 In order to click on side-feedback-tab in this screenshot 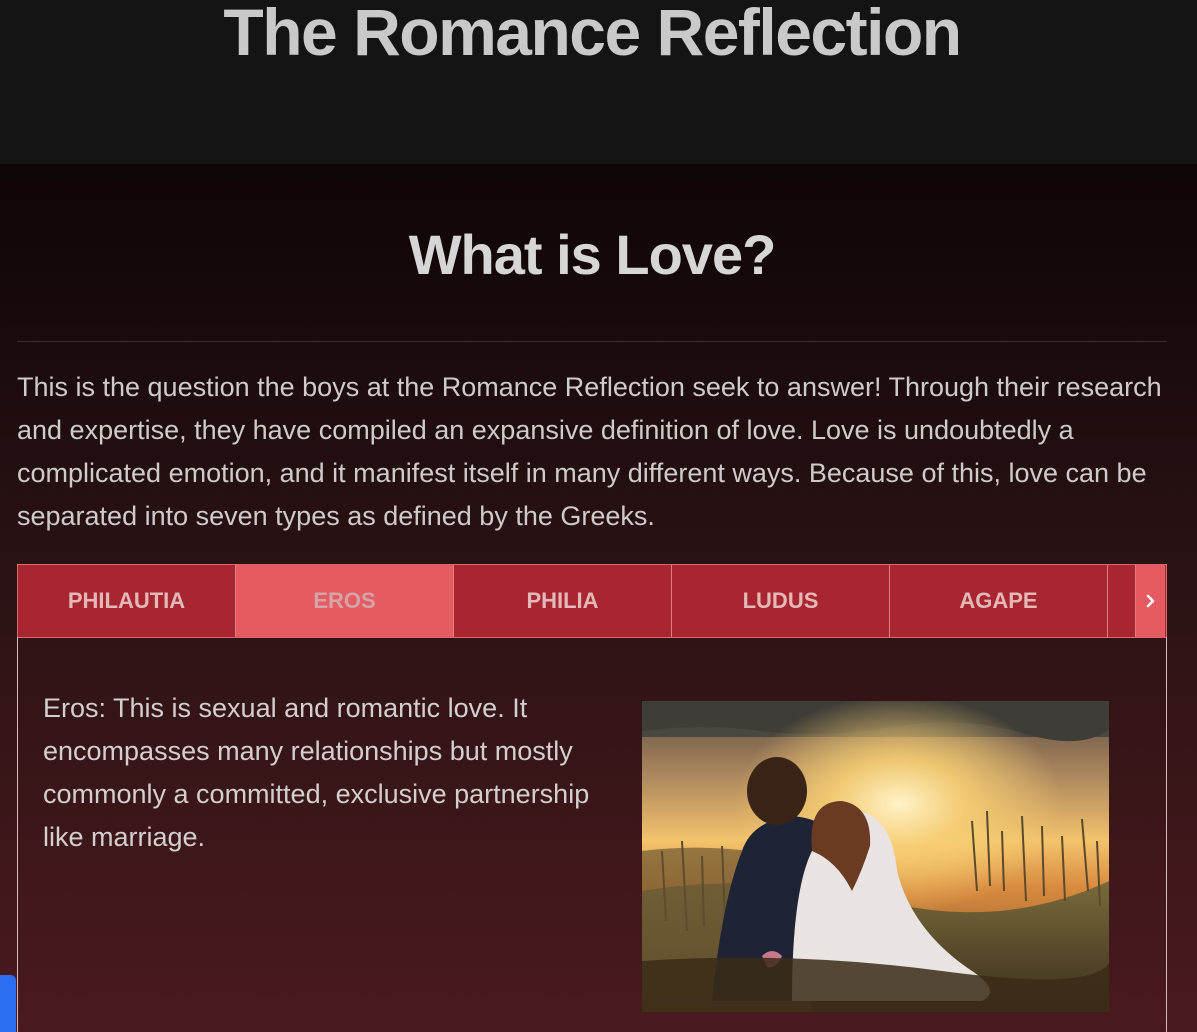, I will do `click(8, 1003)`.